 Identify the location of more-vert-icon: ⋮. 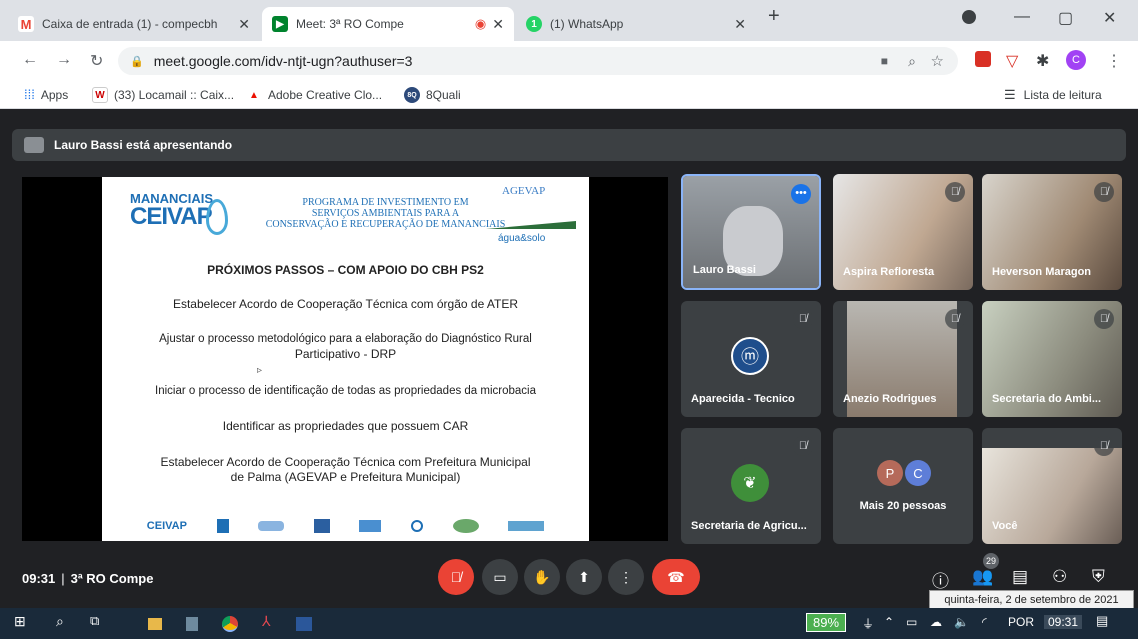
(626, 576).